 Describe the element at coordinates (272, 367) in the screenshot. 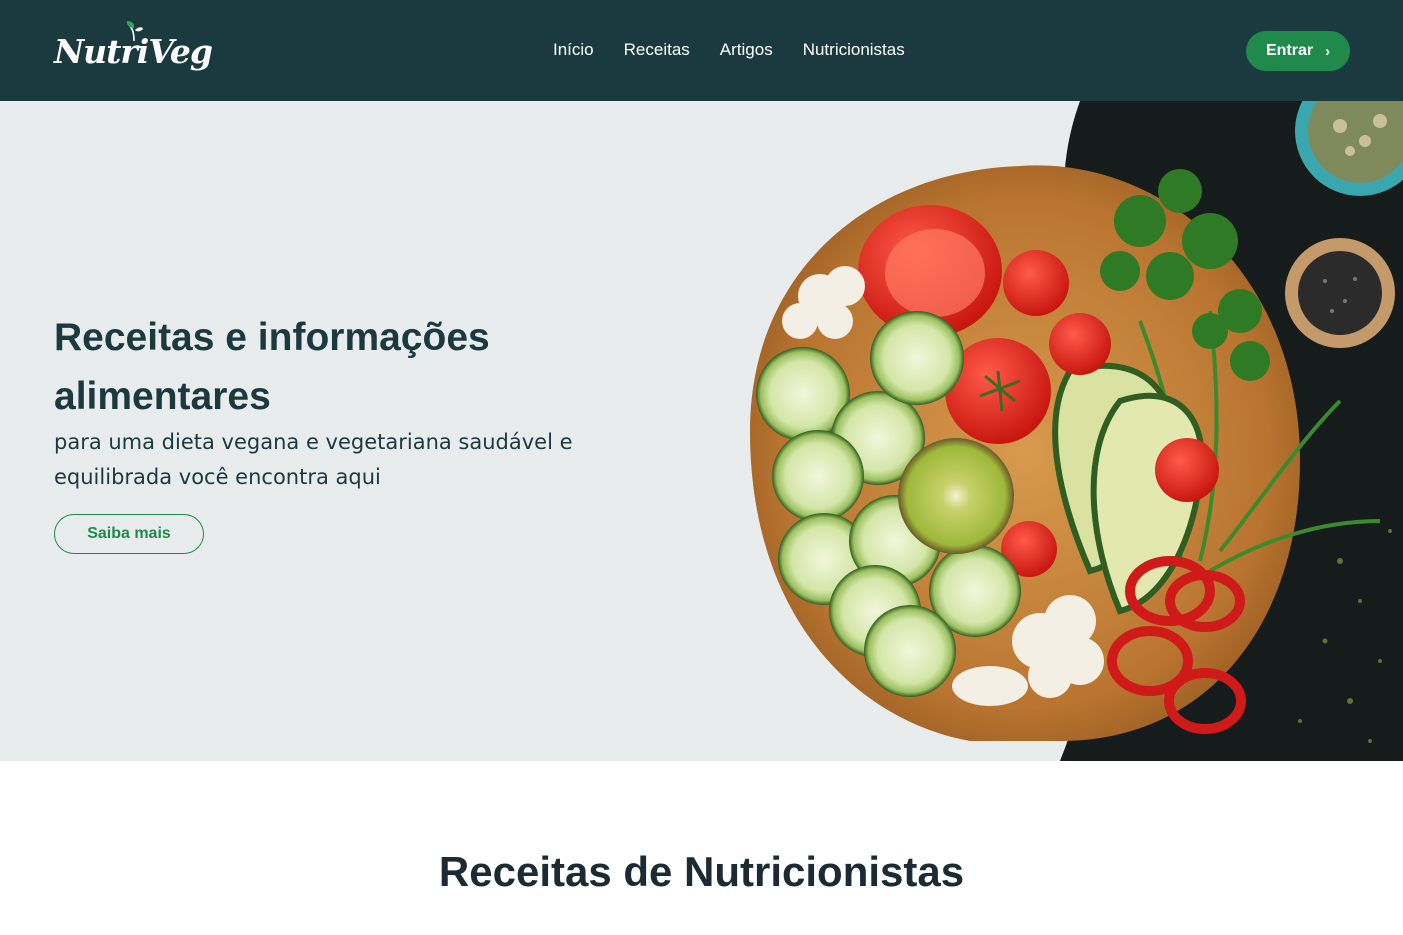

I see `hero-title: Receitas e informações alimentares` at that location.